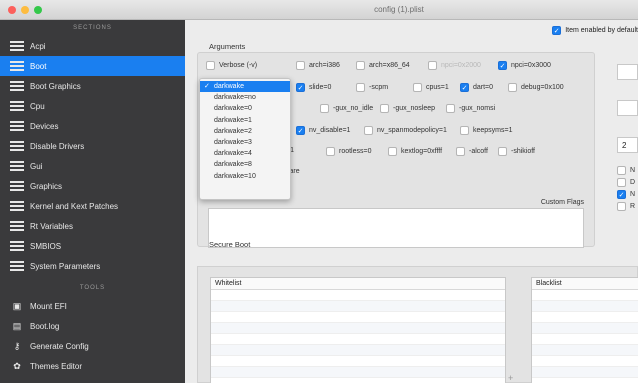 This screenshot has height=383, width=638. Describe the element at coordinates (524, 65) in the screenshot. I see `flag-checkbox: ✓ npci=0x3000` at that location.